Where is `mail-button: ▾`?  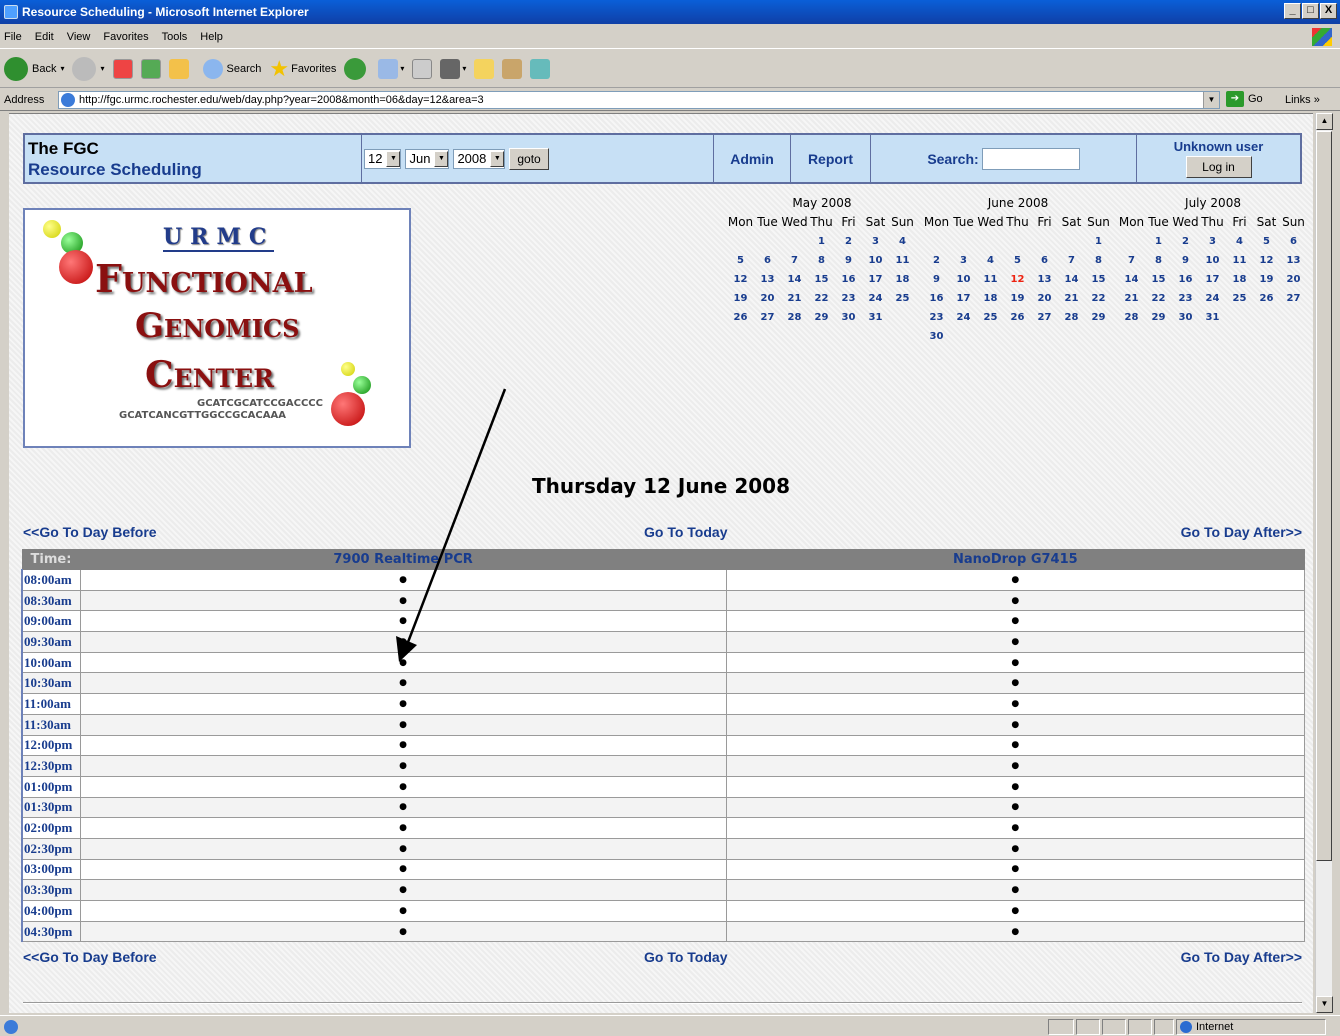
mail-button: ▾ is located at coordinates (391, 68).